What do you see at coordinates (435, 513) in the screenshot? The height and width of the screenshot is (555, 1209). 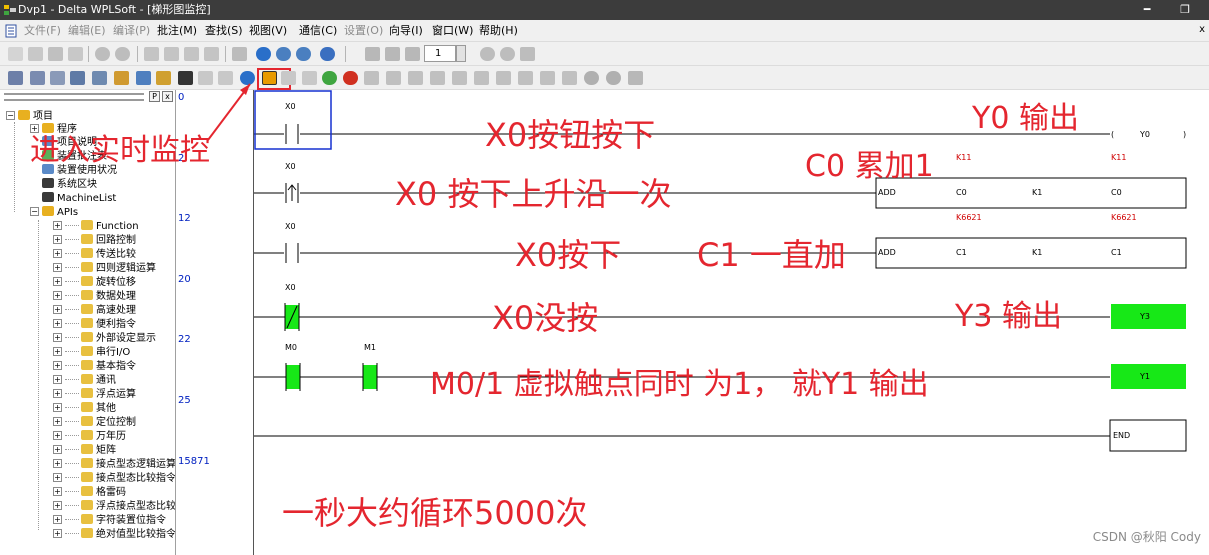 I see `annotation-scan-rate: 一秒大约循环5000次` at bounding box center [435, 513].